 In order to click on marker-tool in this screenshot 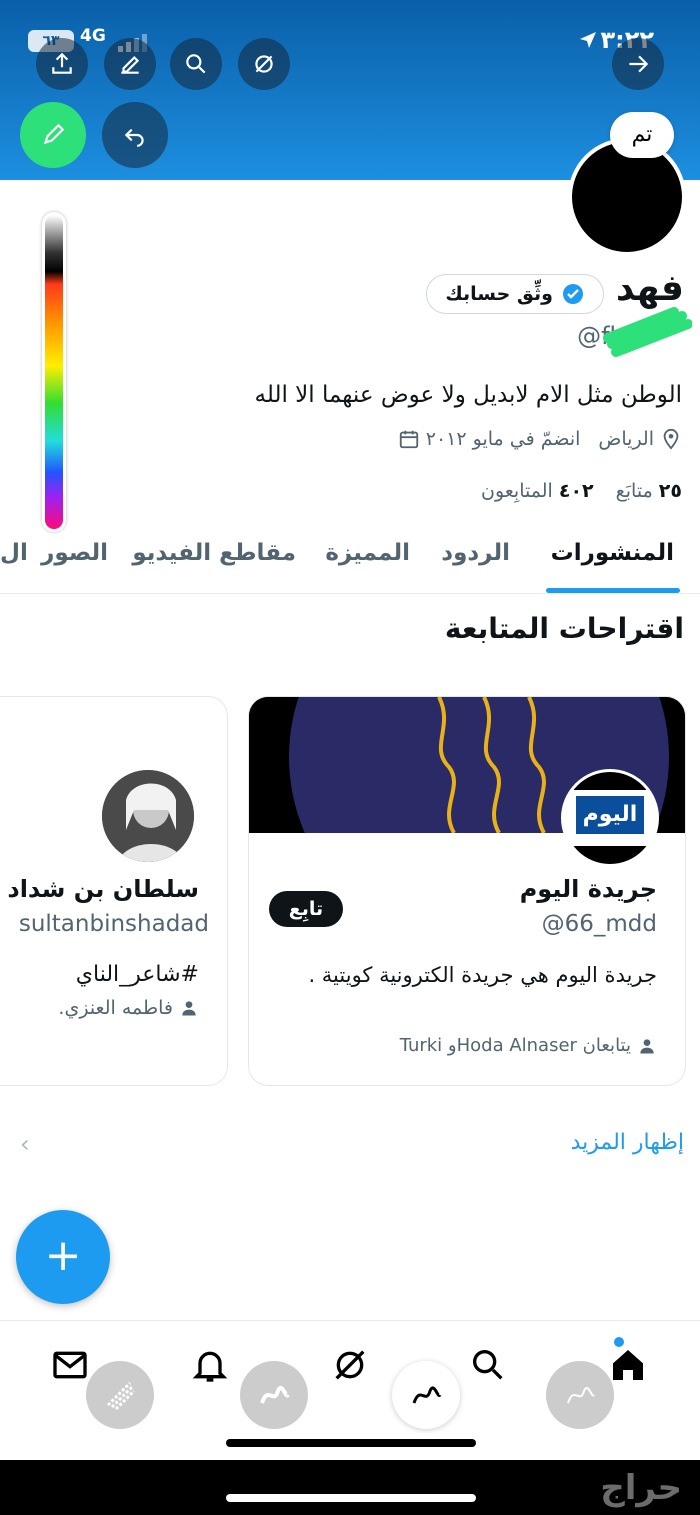, I will do `click(274, 1395)`.